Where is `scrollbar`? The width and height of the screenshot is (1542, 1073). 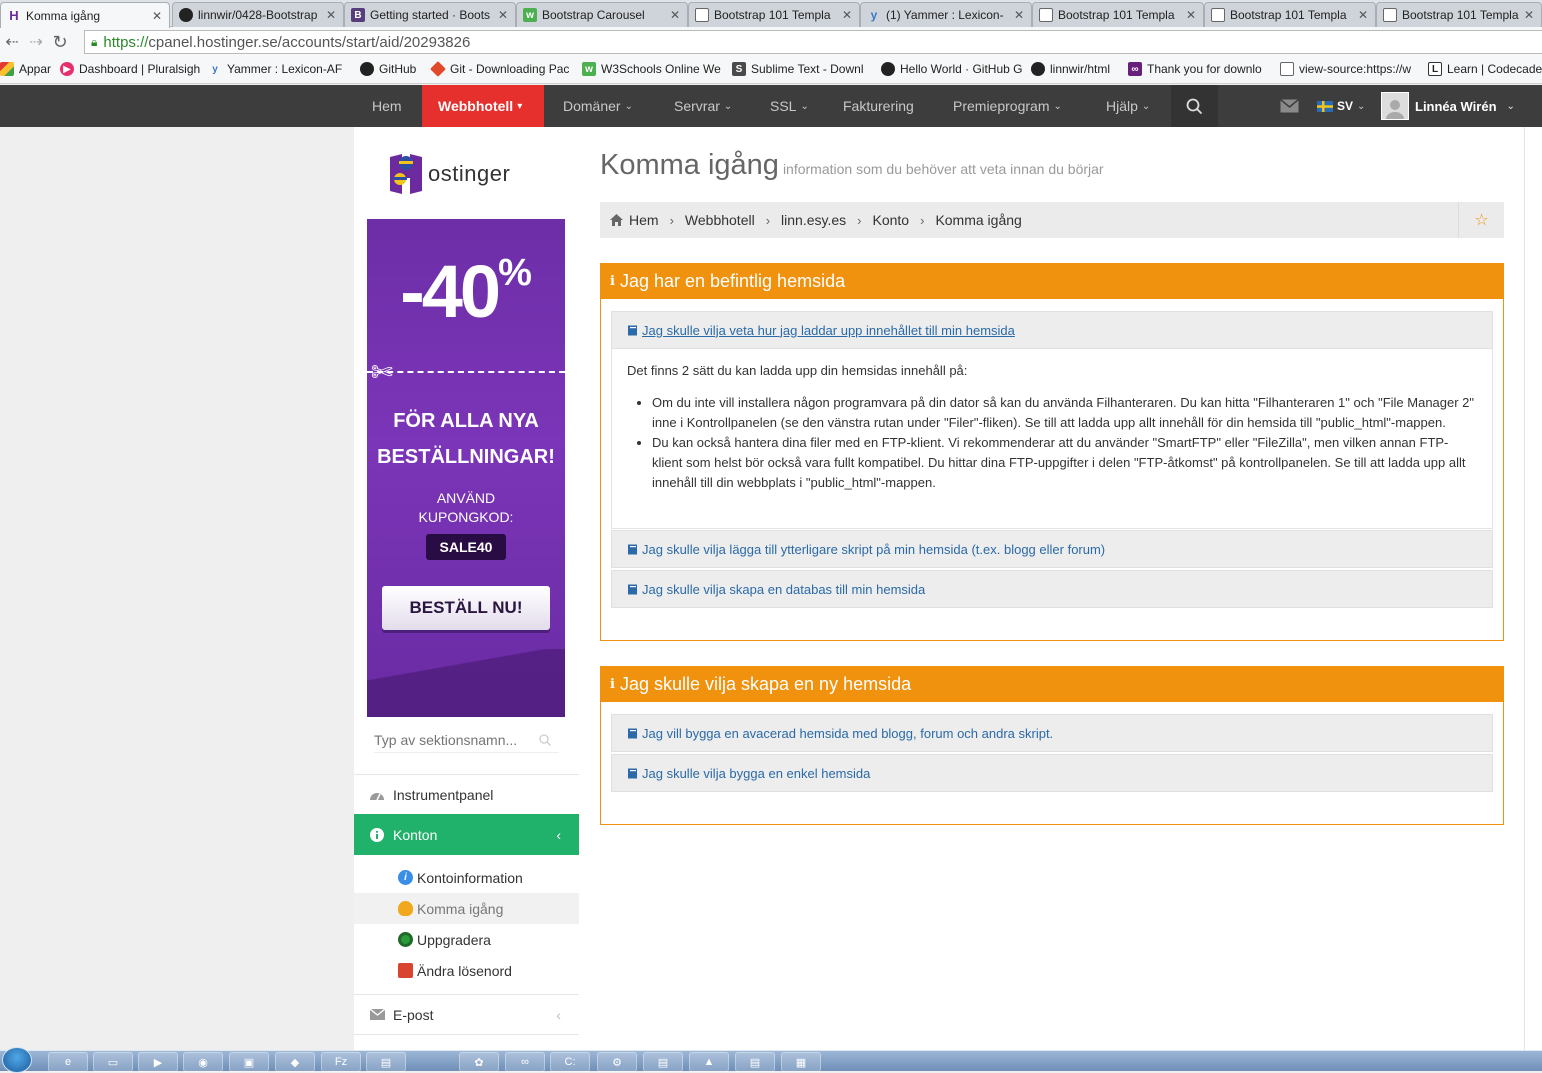
scrollbar is located at coordinates (1533, 589).